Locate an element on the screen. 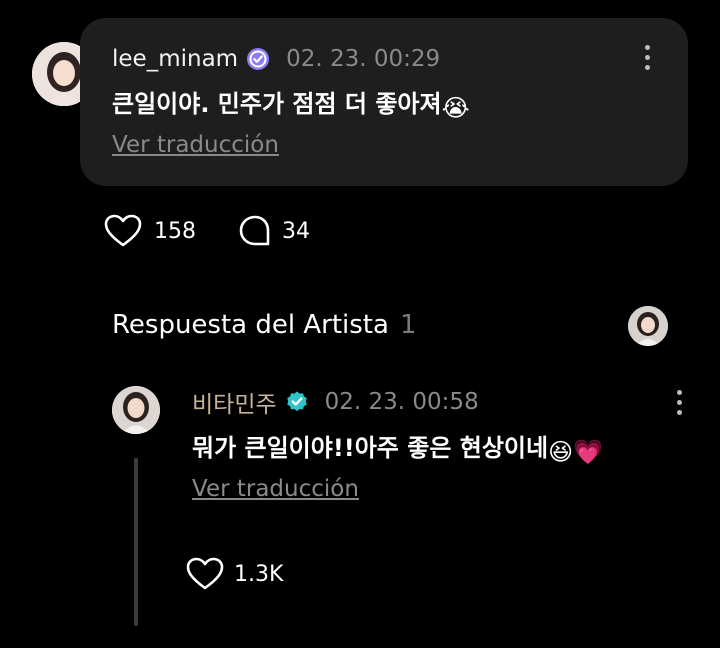  artist-section-header: Respuesta del Artista 1 is located at coordinates (264, 325).